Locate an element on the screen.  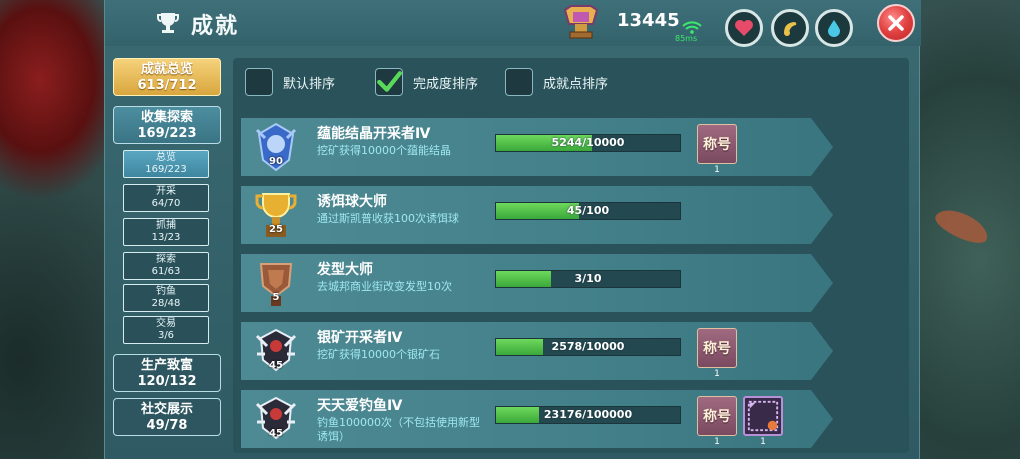
filter-label: 默认排序 is located at coordinates (309, 84).